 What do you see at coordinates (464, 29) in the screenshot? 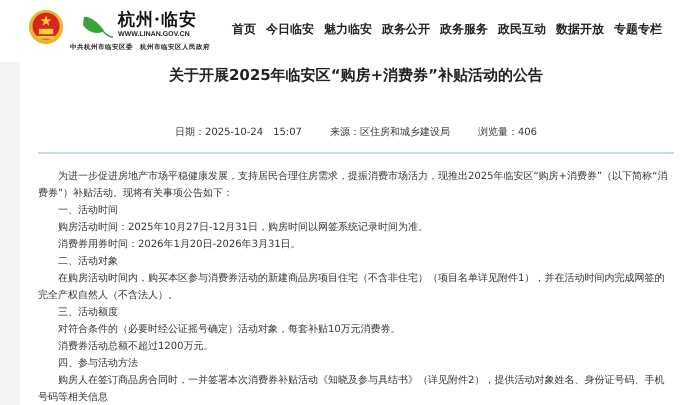
I see `nav-link: 政务服务` at bounding box center [464, 29].